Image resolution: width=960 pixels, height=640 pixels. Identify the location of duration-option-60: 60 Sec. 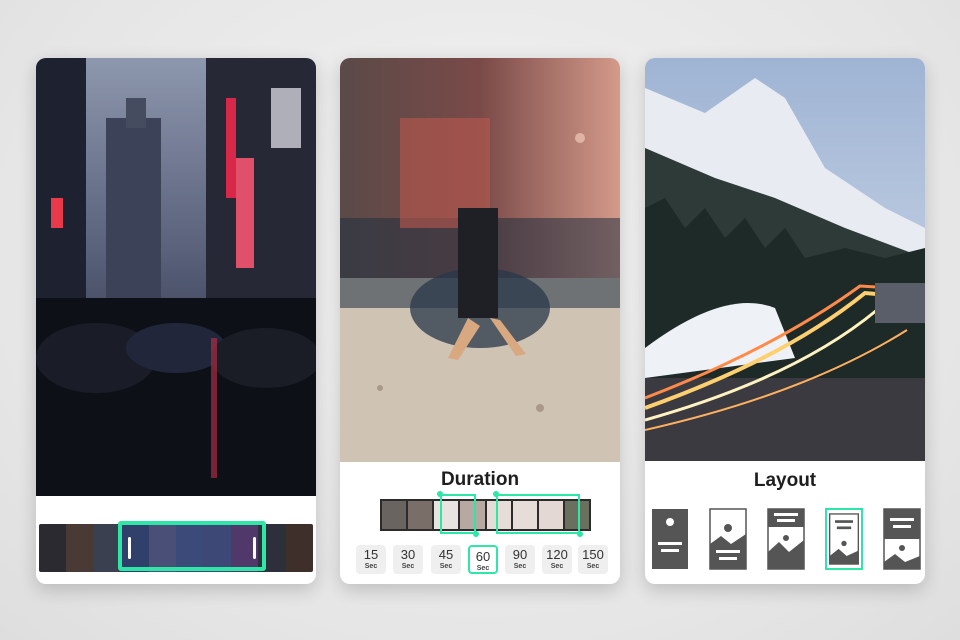
(483, 559).